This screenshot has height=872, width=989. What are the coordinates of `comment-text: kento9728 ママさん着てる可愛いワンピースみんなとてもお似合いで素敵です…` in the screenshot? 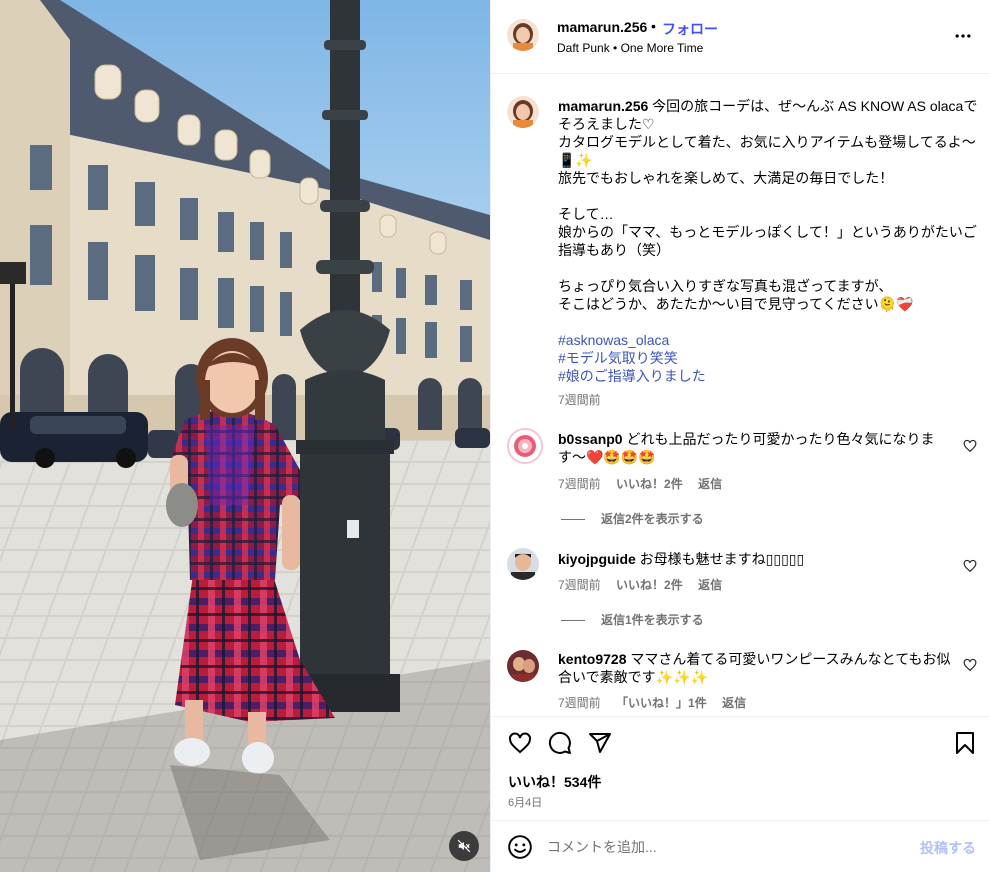 It's located at (755, 668).